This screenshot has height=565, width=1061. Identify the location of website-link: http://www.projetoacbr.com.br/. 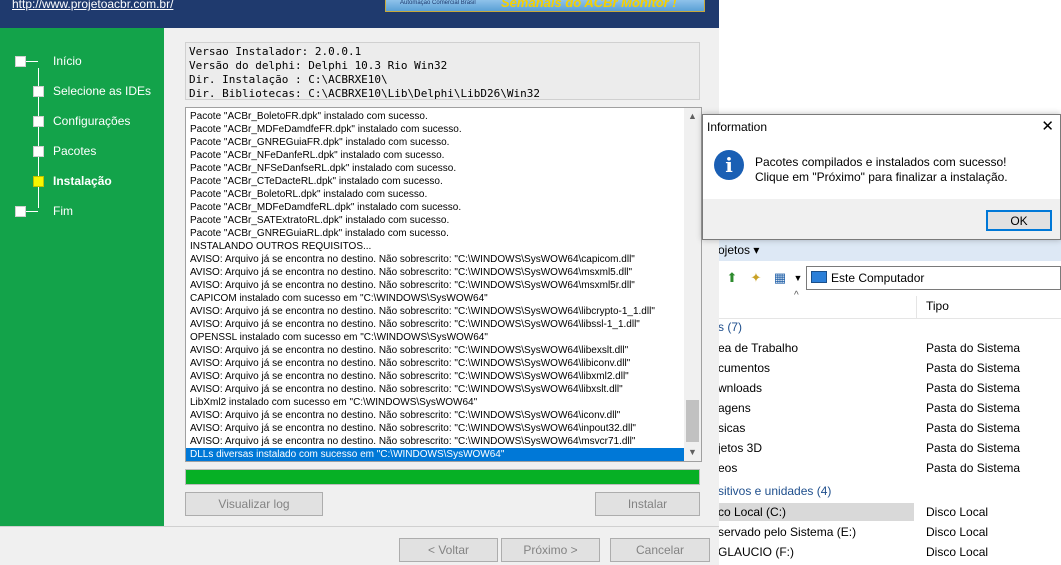
(92, 5).